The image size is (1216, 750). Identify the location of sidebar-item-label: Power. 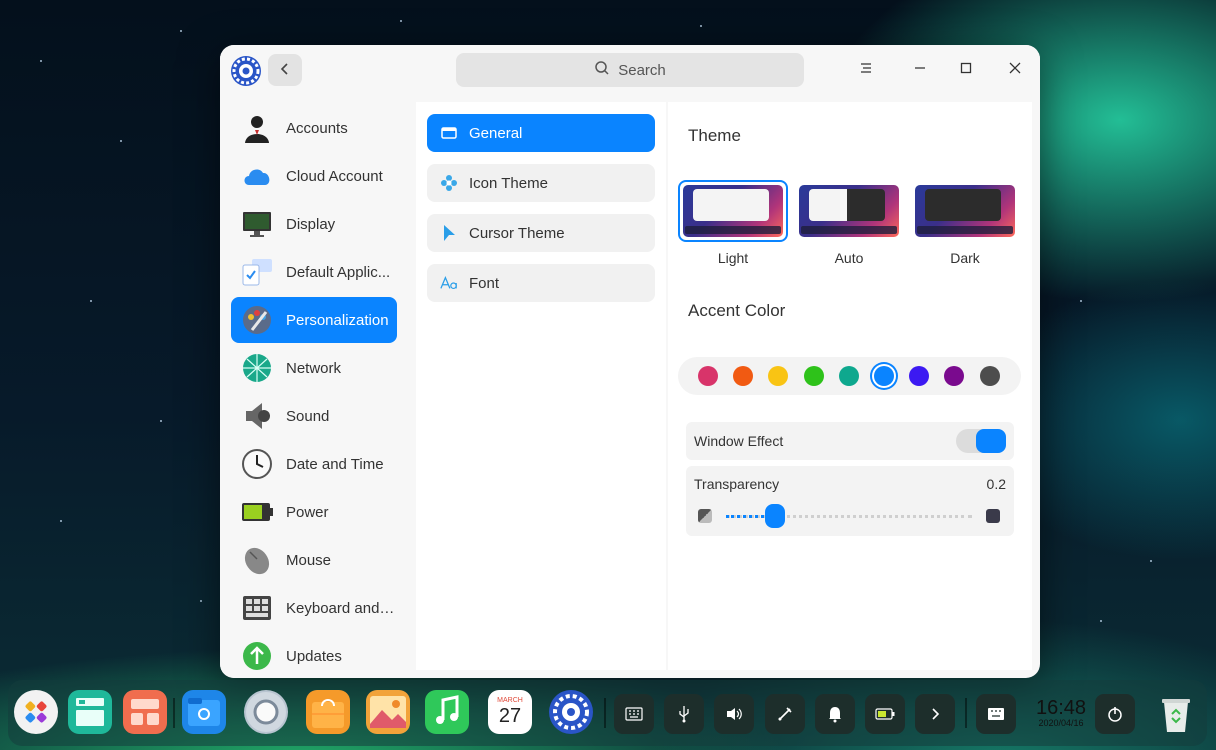
(307, 512).